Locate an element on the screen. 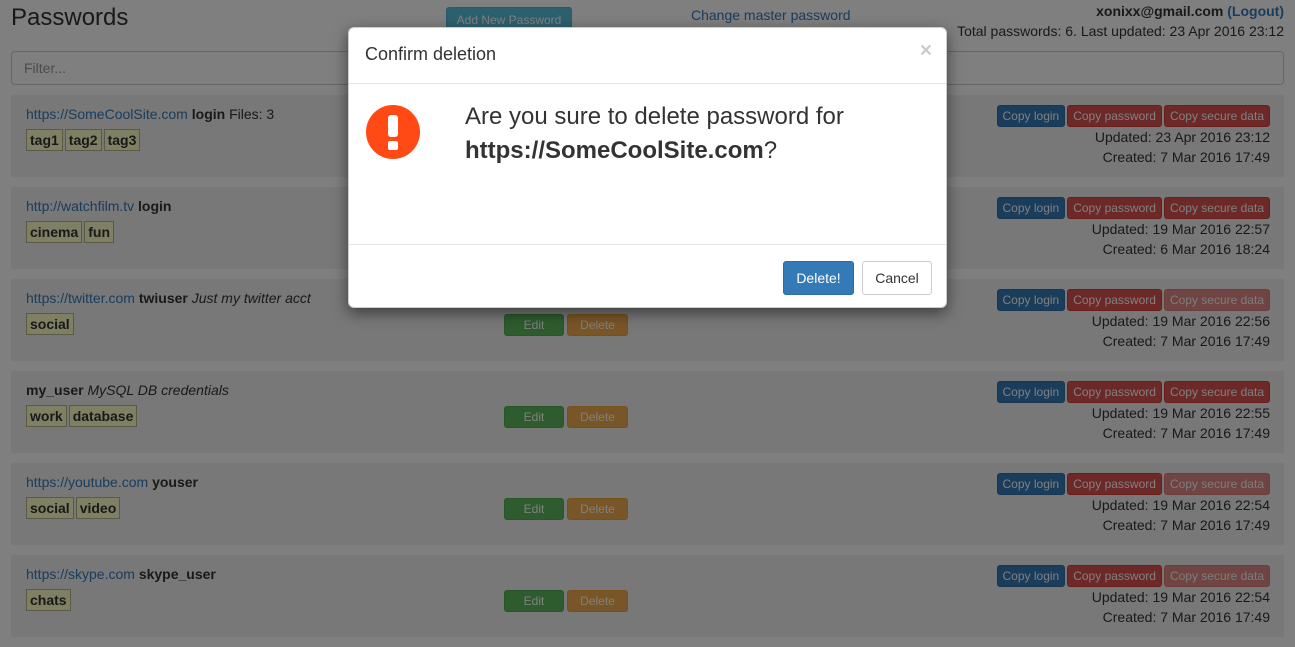  cancel-button: Cancel is located at coordinates (897, 278).